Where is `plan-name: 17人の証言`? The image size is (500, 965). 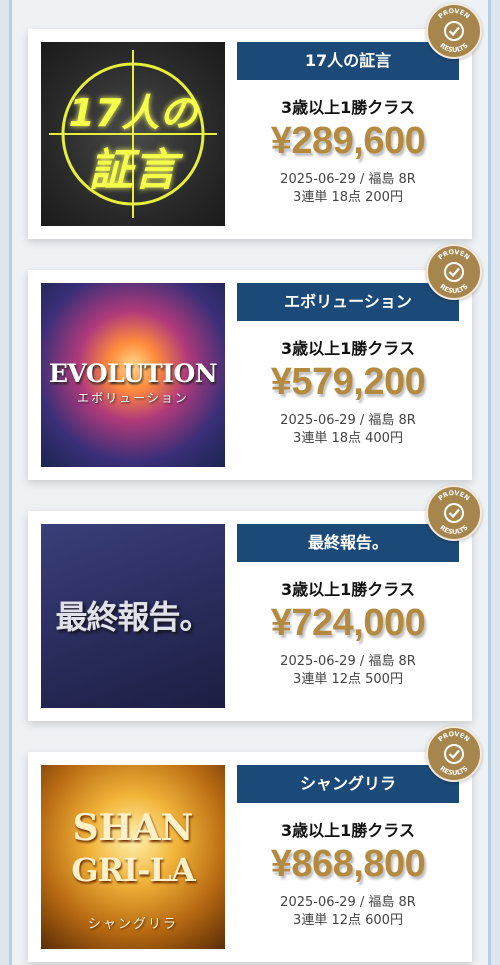 plan-name: 17人の証言 is located at coordinates (348, 61).